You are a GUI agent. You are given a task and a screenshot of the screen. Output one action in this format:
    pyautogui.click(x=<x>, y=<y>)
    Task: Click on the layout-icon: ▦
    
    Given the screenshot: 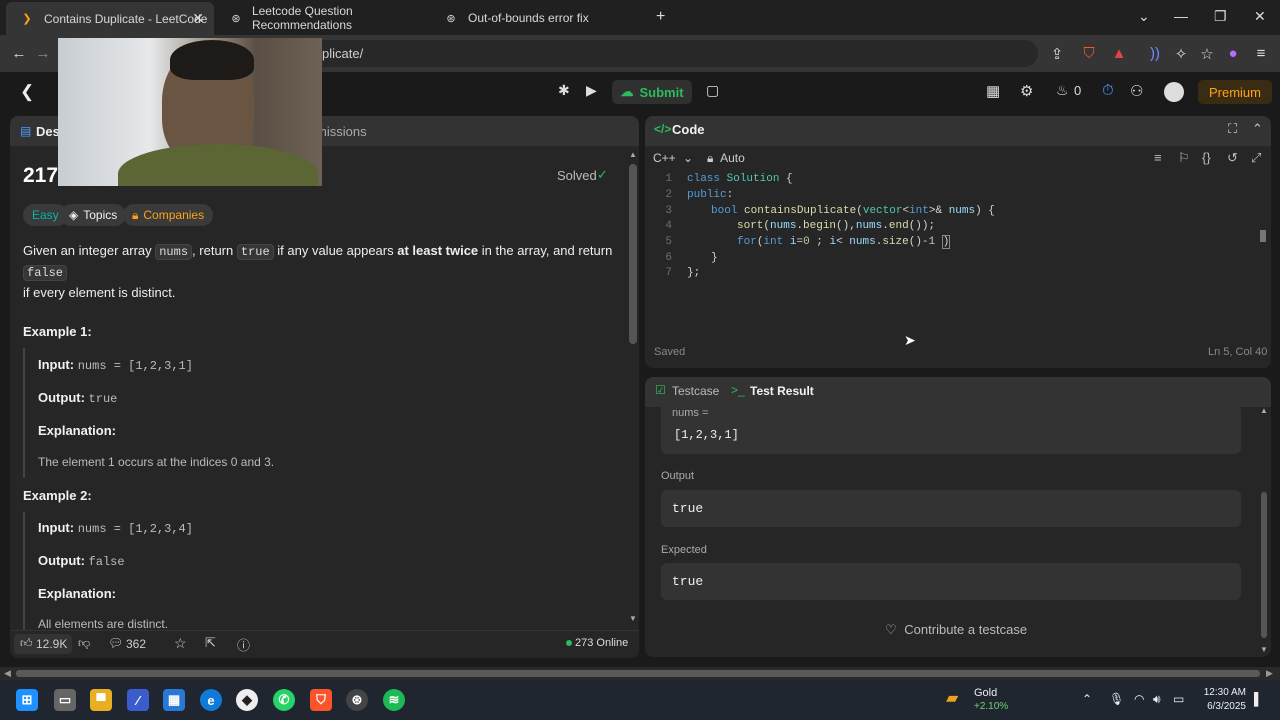 What is the action you would take?
    pyautogui.click(x=993, y=91)
    